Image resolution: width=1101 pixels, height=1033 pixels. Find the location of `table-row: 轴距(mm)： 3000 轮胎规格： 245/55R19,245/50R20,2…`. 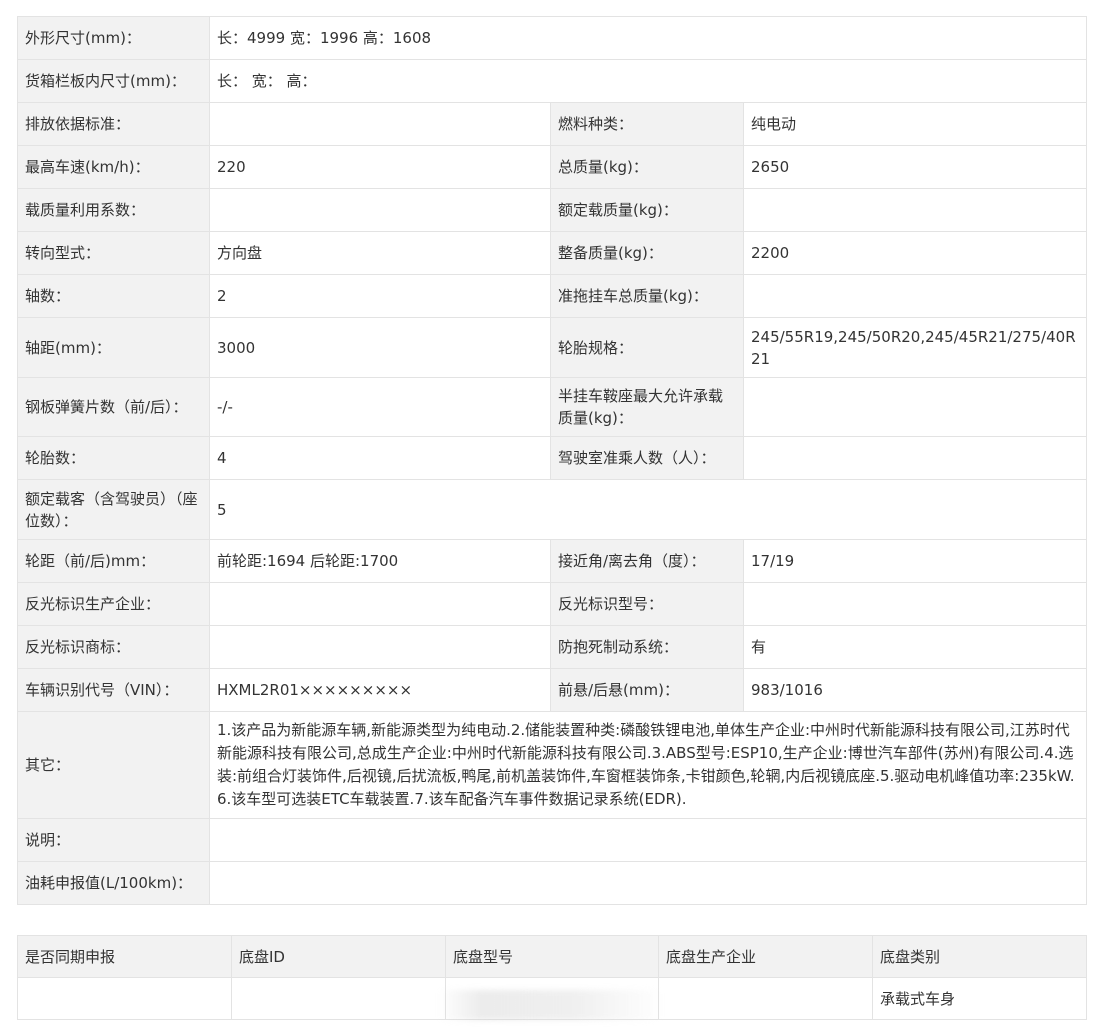

table-row: 轴距(mm)： 3000 轮胎规格： 245/55R19,245/50R20,2… is located at coordinates (552, 347).